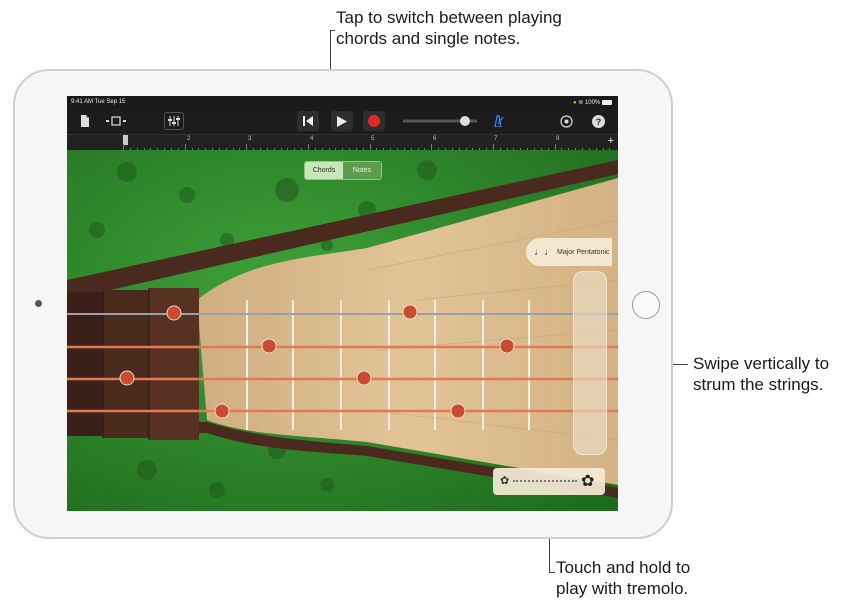  Describe the element at coordinates (373, 139) in the screenshot. I see `ruler-mark: 5` at that location.